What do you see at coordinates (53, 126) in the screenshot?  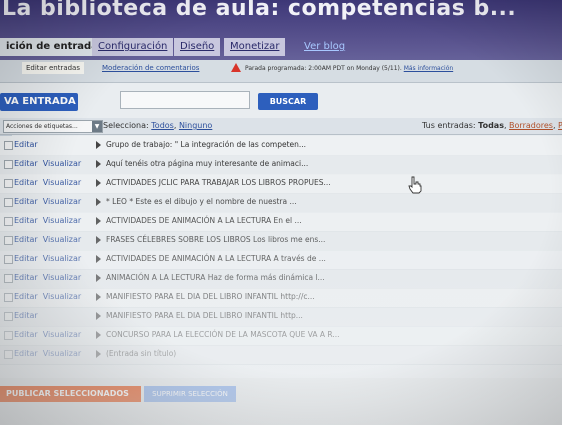 I see `label-actions-select: Acciones de etiquetas... ▼` at bounding box center [53, 126].